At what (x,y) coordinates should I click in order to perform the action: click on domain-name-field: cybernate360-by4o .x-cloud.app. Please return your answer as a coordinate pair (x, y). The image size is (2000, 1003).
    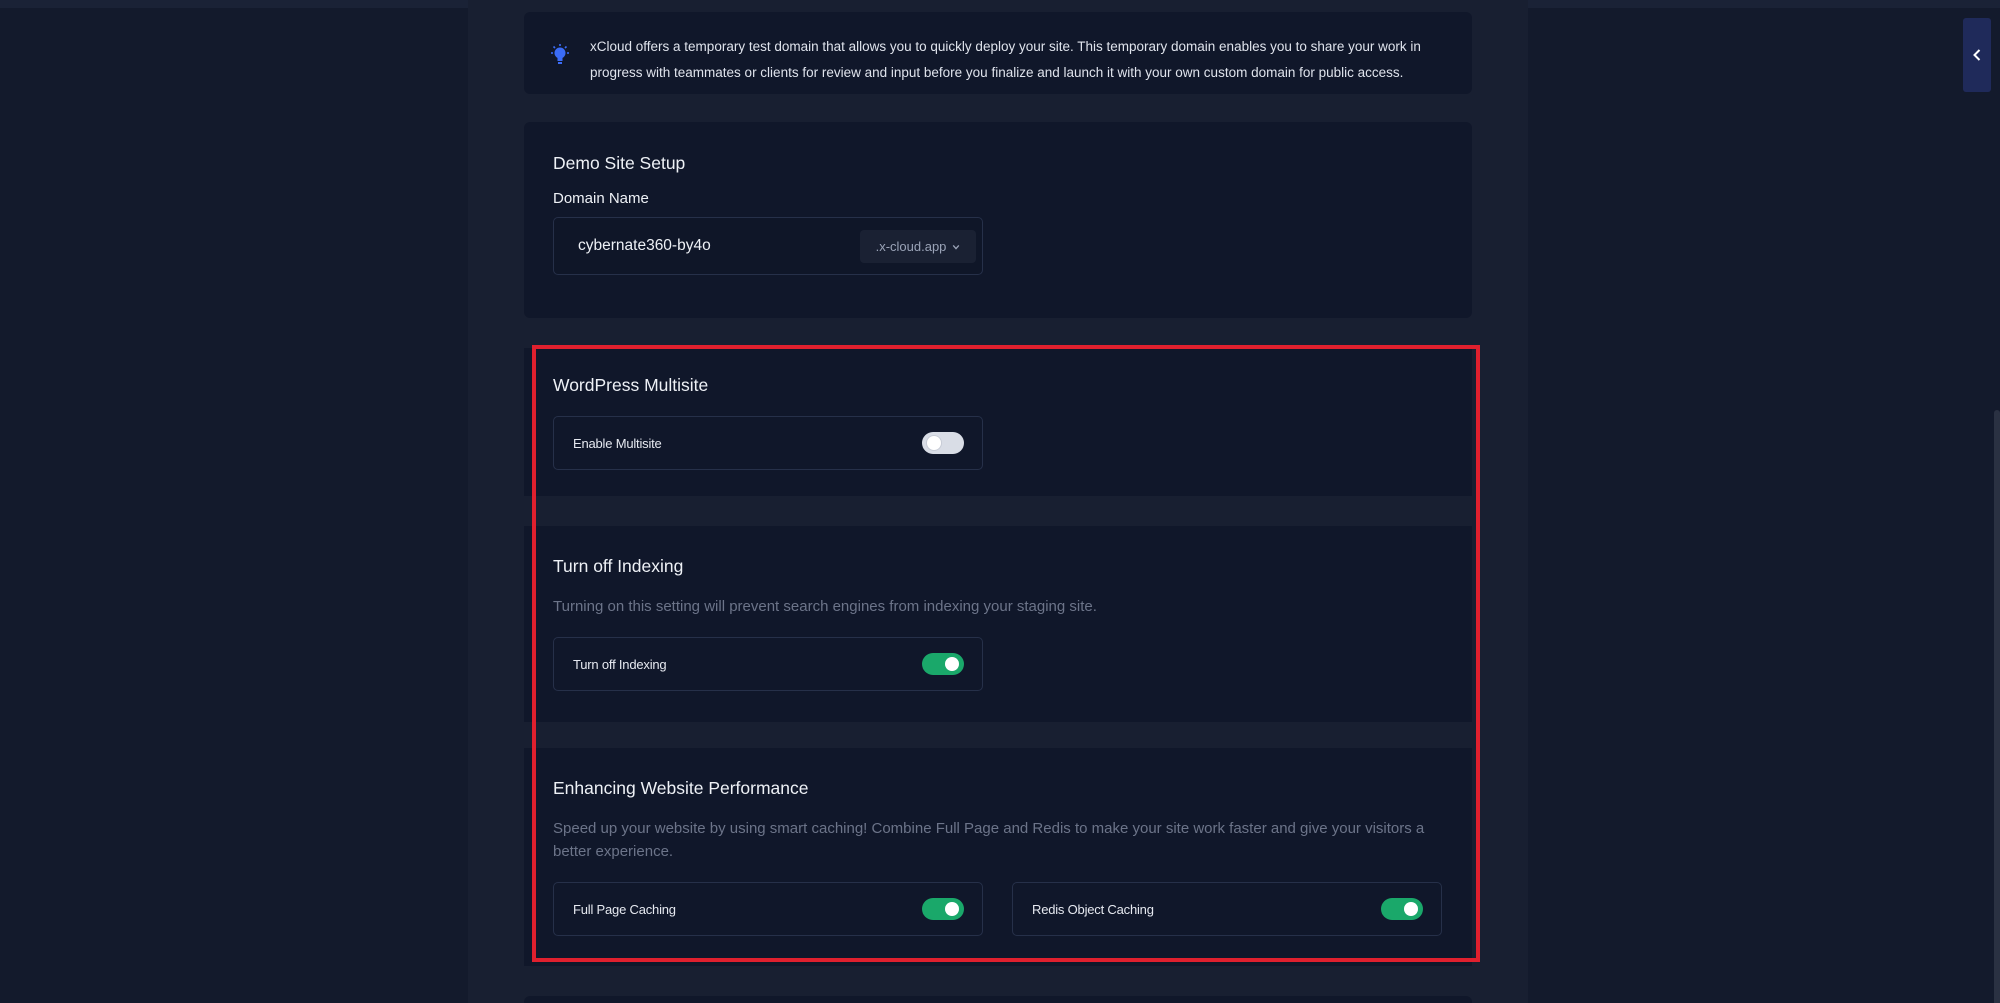
    Looking at the image, I should click on (768, 246).